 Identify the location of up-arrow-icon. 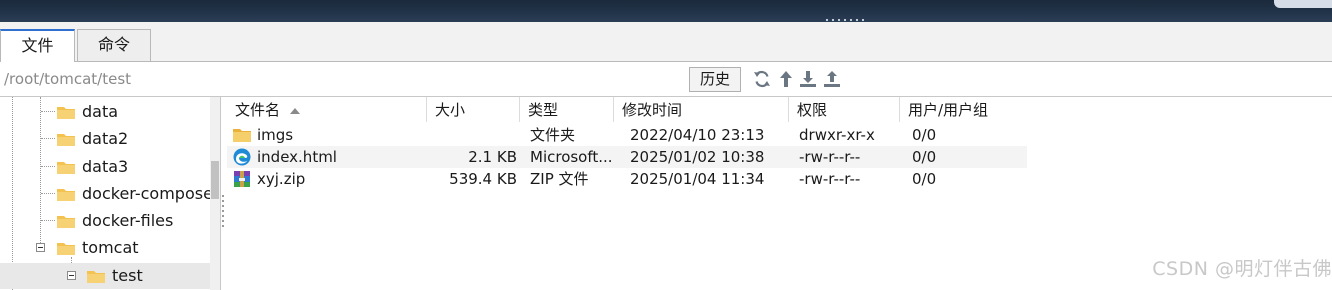
(786, 79).